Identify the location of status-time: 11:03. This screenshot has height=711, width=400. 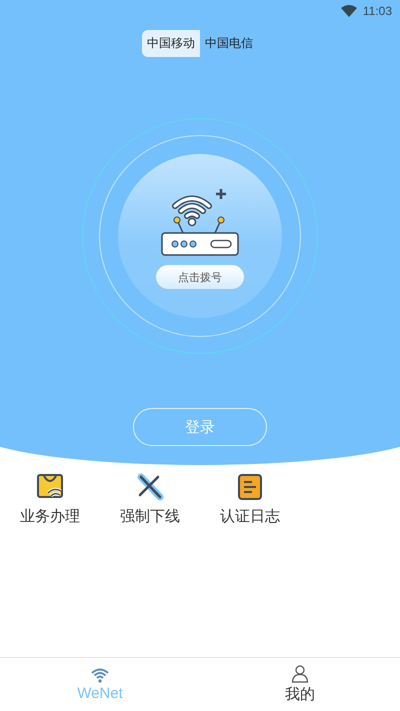
(377, 11).